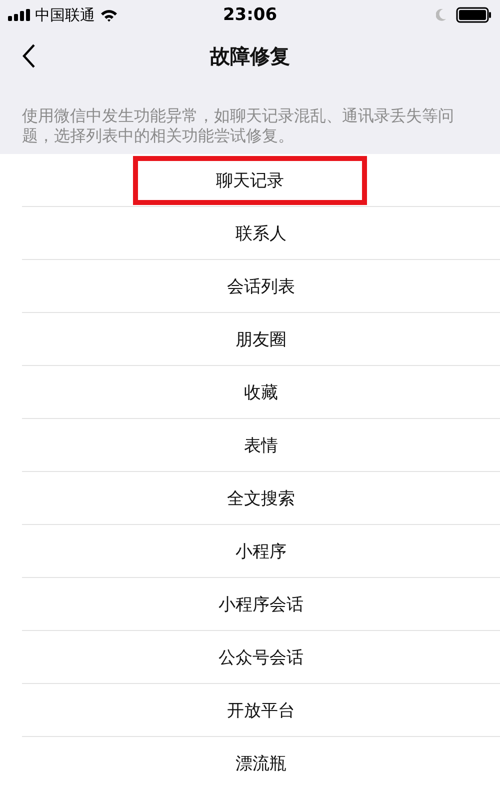  I want to click on battery-icon, so click(474, 15).